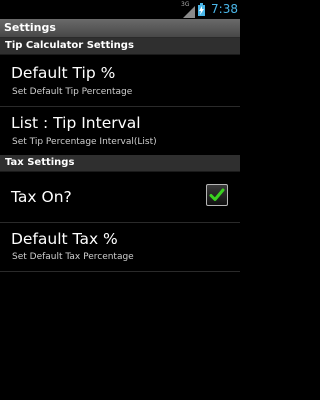 This screenshot has height=400, width=320. Describe the element at coordinates (63, 73) in the screenshot. I see `pref-default-tip-title: Default Tip %` at that location.